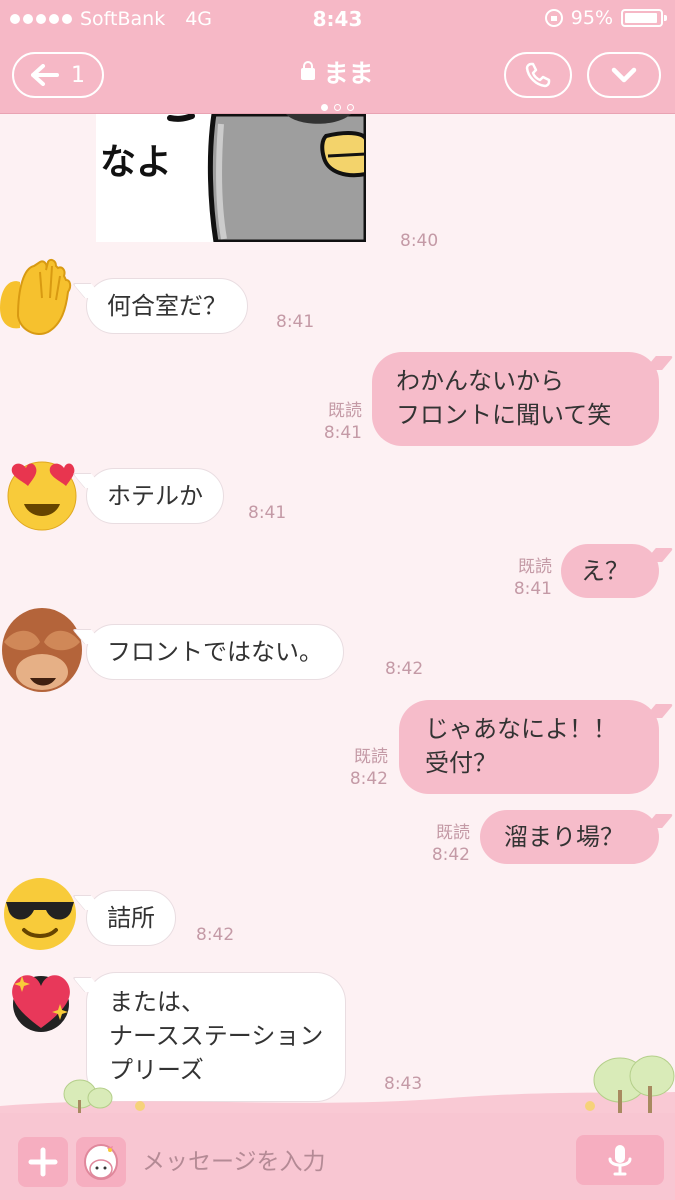 This screenshot has height=1200, width=675. I want to click on chevron-down-icon, so click(624, 75).